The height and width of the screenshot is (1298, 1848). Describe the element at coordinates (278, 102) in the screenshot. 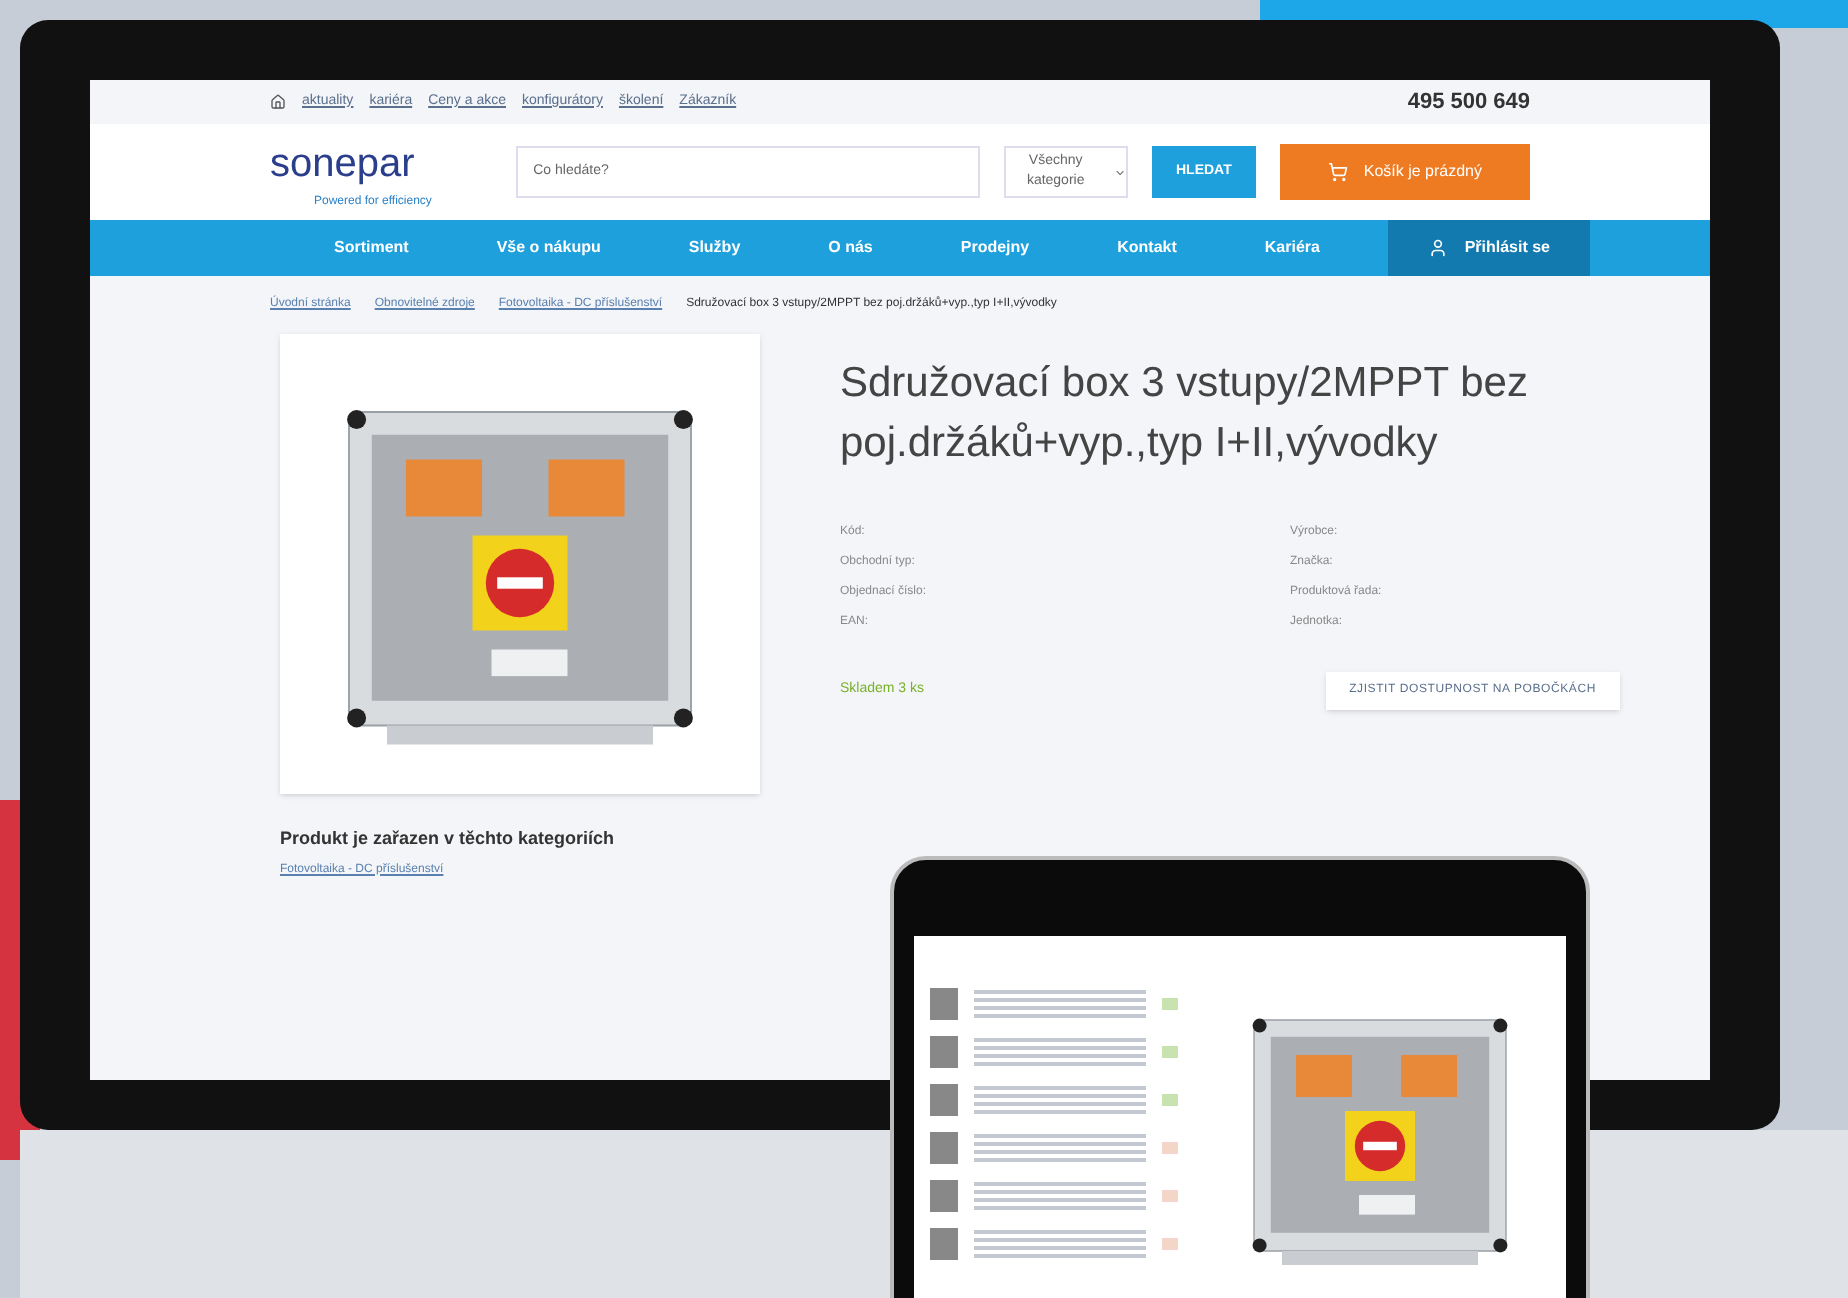

I see `home-icon` at that location.